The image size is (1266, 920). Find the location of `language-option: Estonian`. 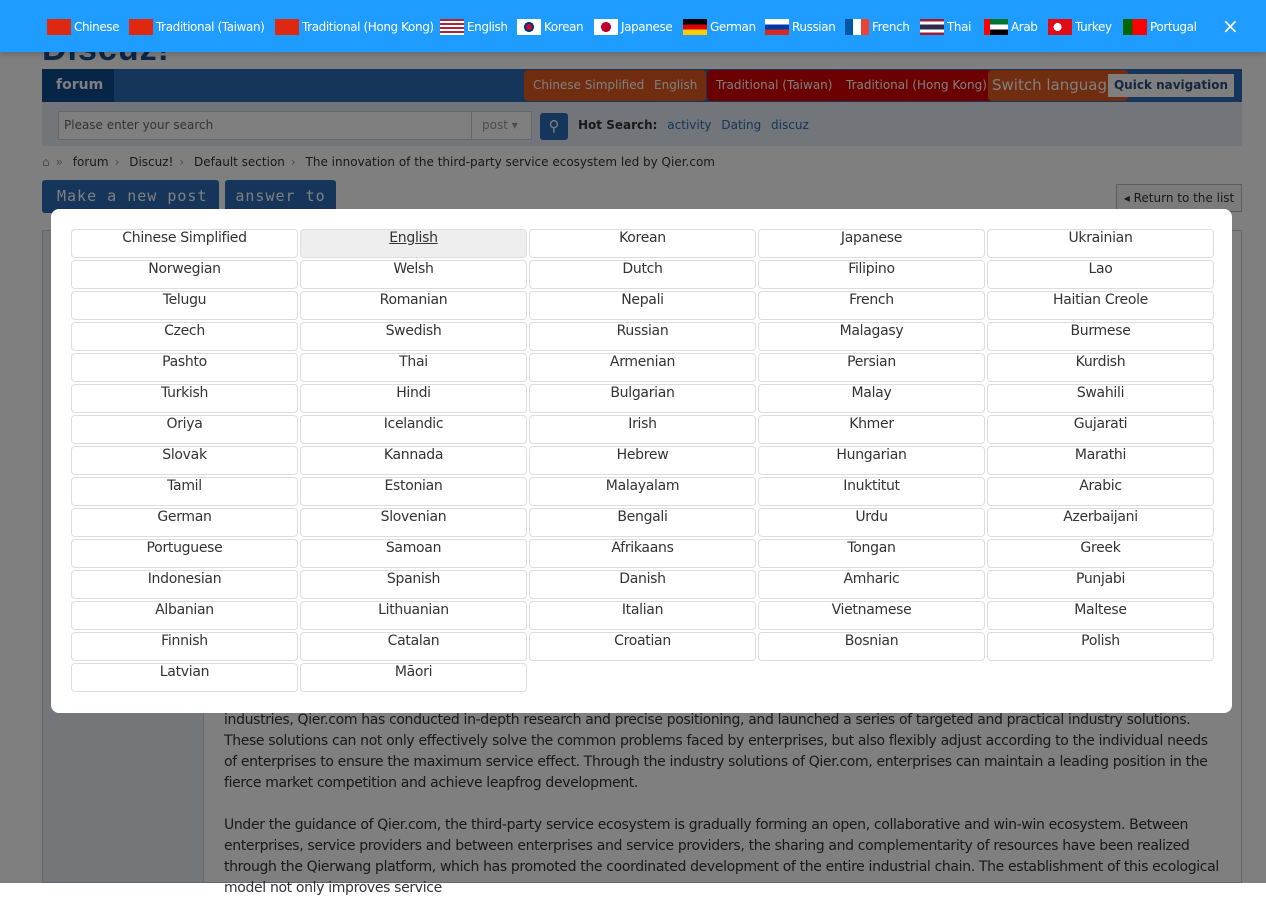

language-option: Estonian is located at coordinates (413, 491).